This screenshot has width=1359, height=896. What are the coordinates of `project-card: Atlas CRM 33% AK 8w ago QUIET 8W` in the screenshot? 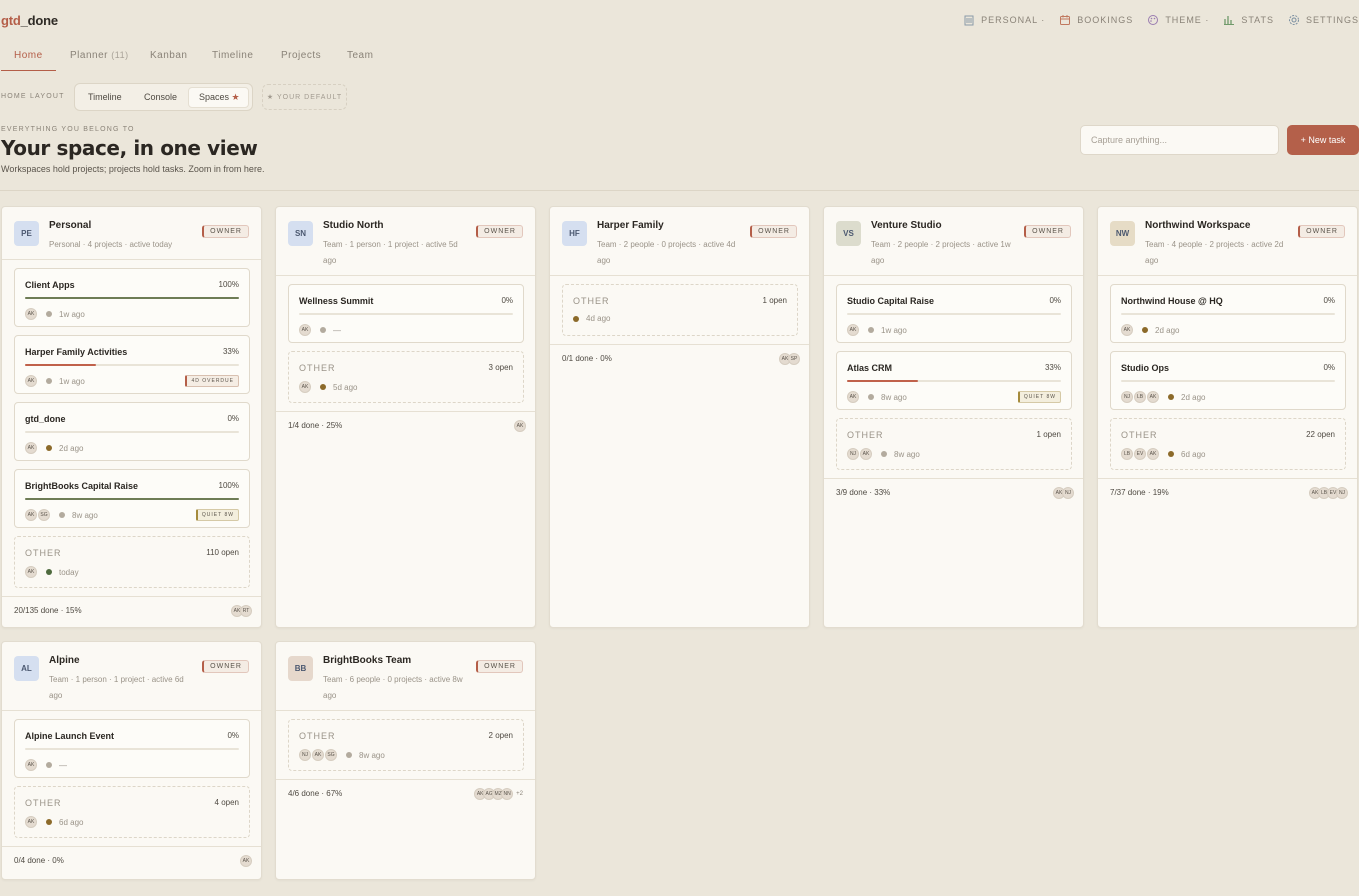 It's located at (954, 380).